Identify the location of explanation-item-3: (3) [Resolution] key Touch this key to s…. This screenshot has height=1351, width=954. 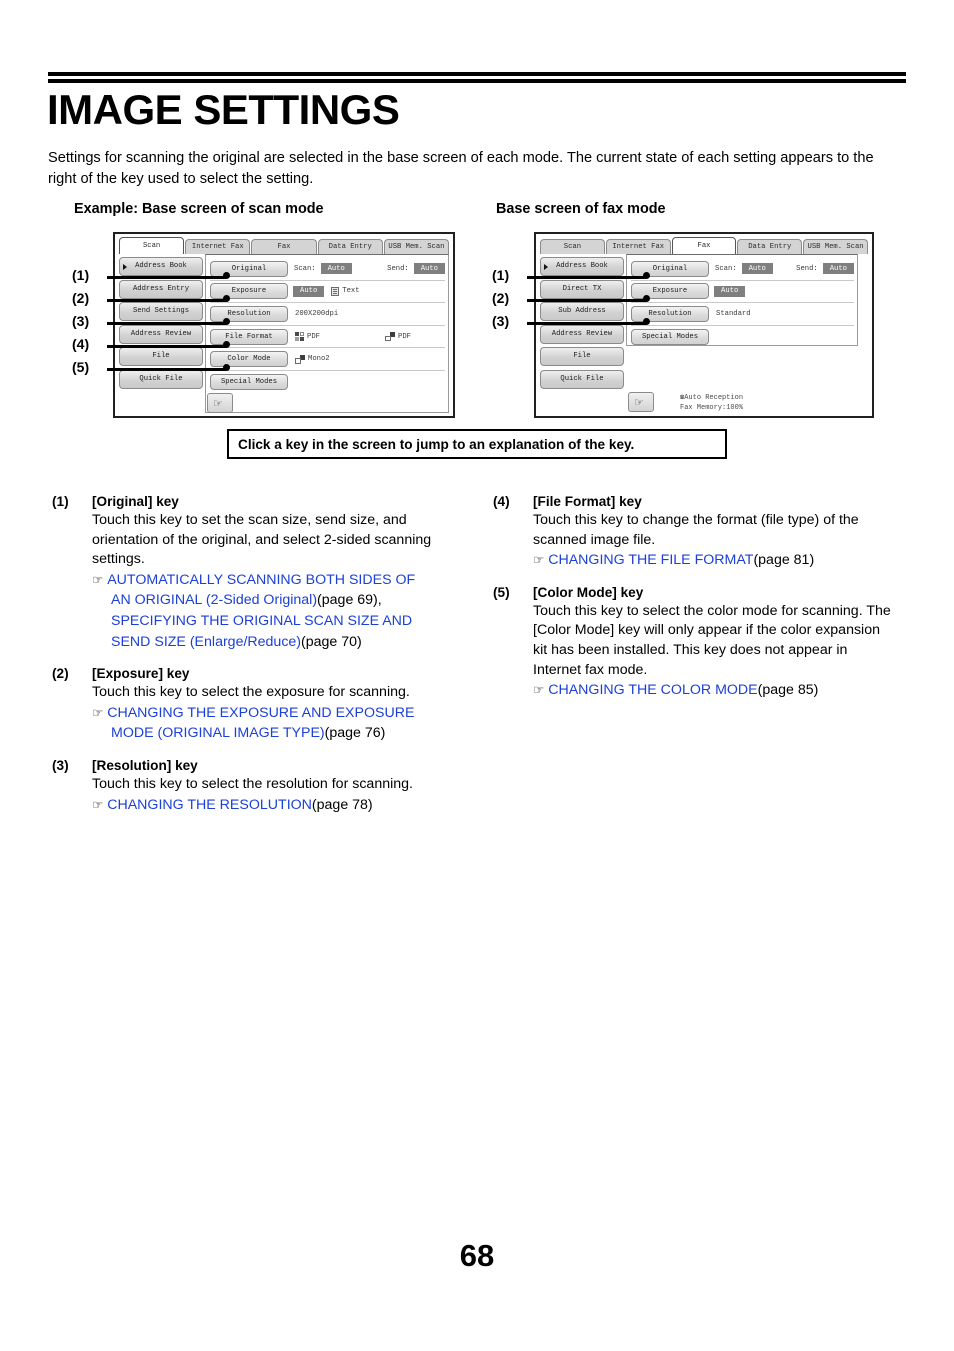
(252, 786).